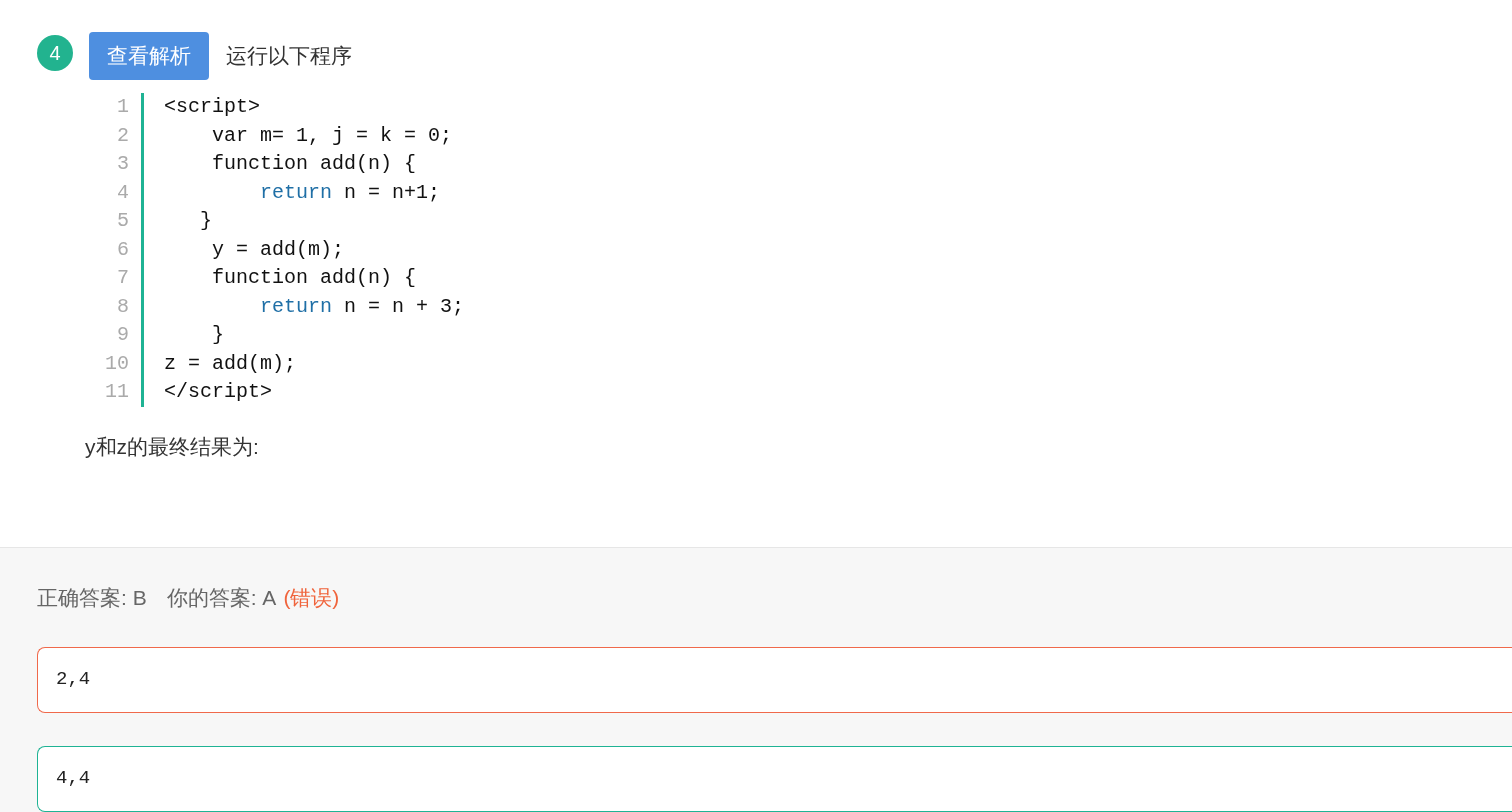  I want to click on code-line: return n = n+1;, so click(350, 192).